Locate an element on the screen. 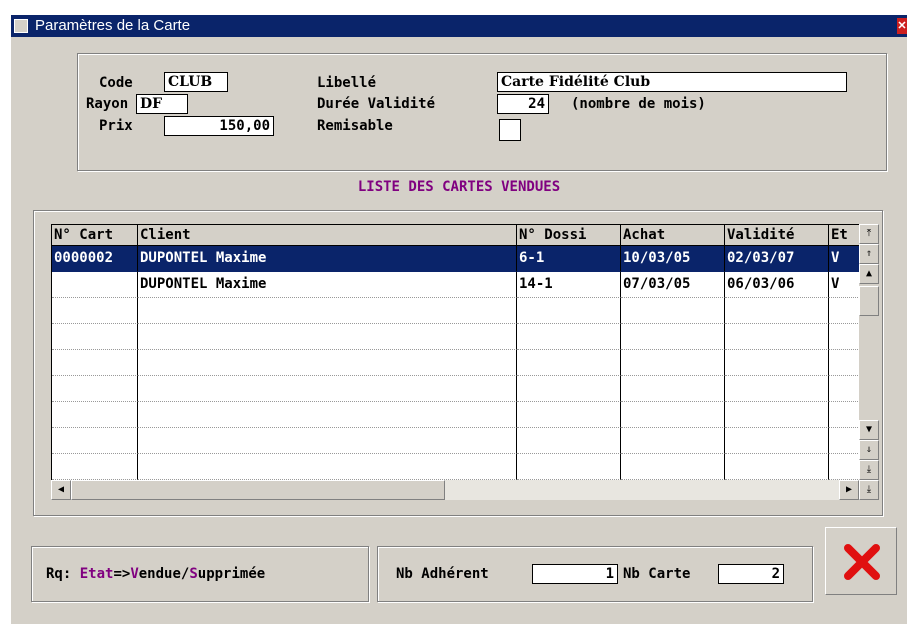 The height and width of the screenshot is (624, 907). legend-box: Rq: Etat=>Vendue/Supprimée is located at coordinates (200, 574).